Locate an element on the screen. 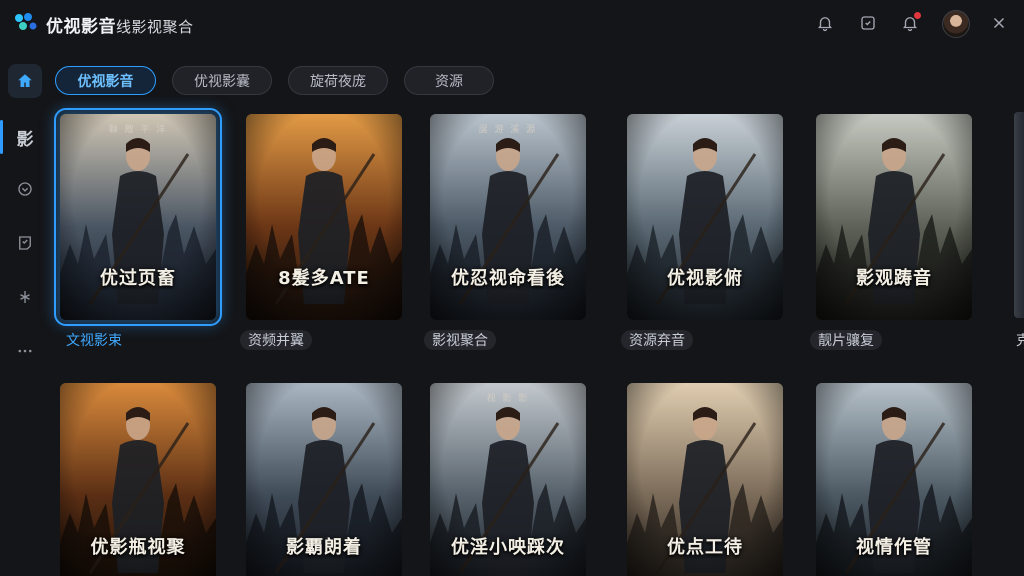  close-icon is located at coordinates (999, 23).